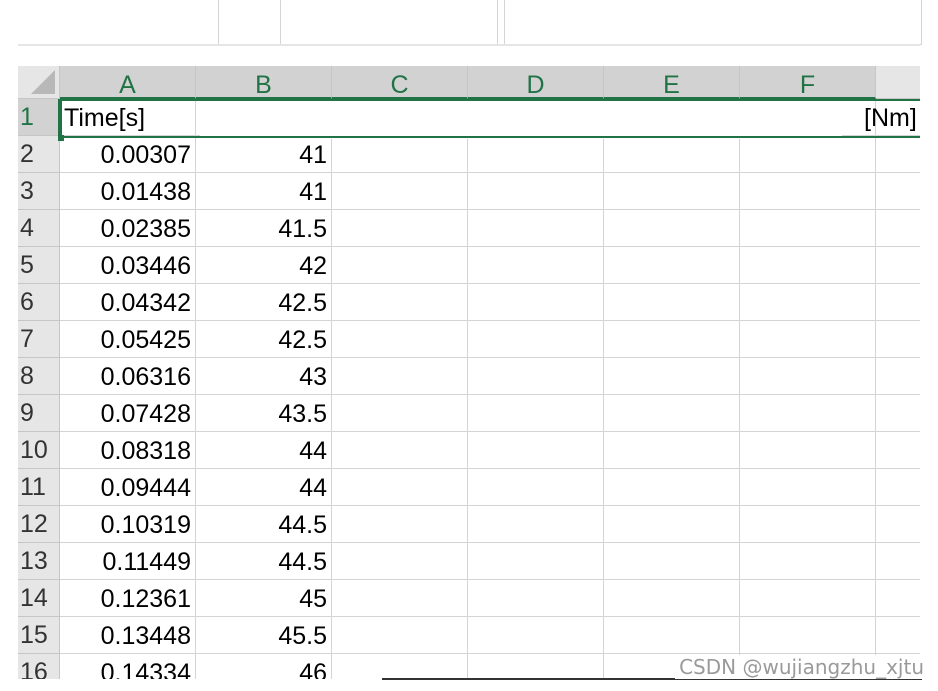 The image size is (938, 691). What do you see at coordinates (39, 82) in the screenshot?
I see `select-all-corner` at bounding box center [39, 82].